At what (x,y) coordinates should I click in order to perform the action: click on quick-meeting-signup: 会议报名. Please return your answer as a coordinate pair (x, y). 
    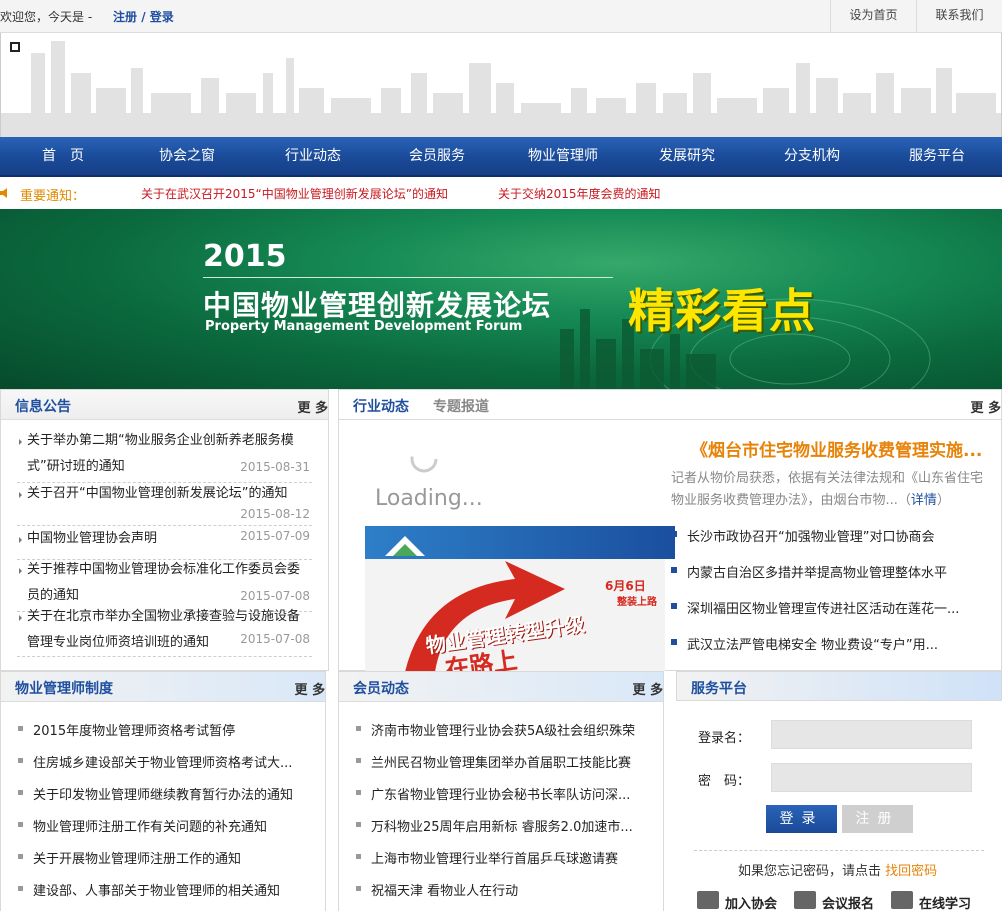
    Looking at the image, I should click on (834, 901).